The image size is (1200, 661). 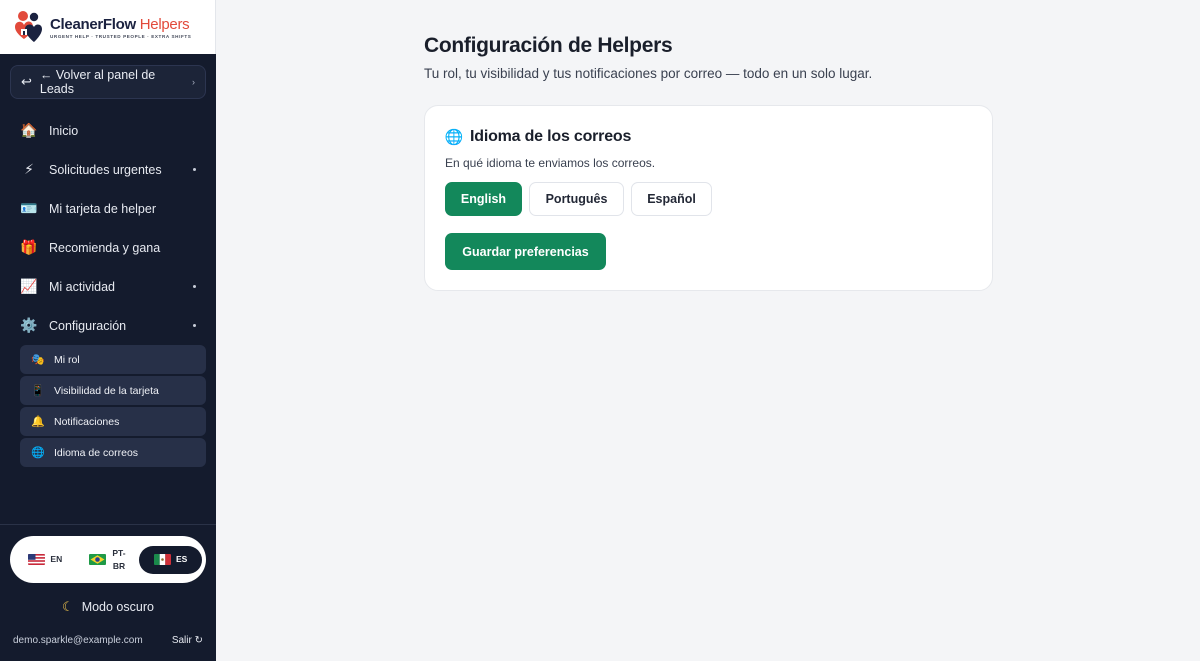 I want to click on sidebar-item-configuracion: ⚙️ Configuración, so click(x=108, y=325).